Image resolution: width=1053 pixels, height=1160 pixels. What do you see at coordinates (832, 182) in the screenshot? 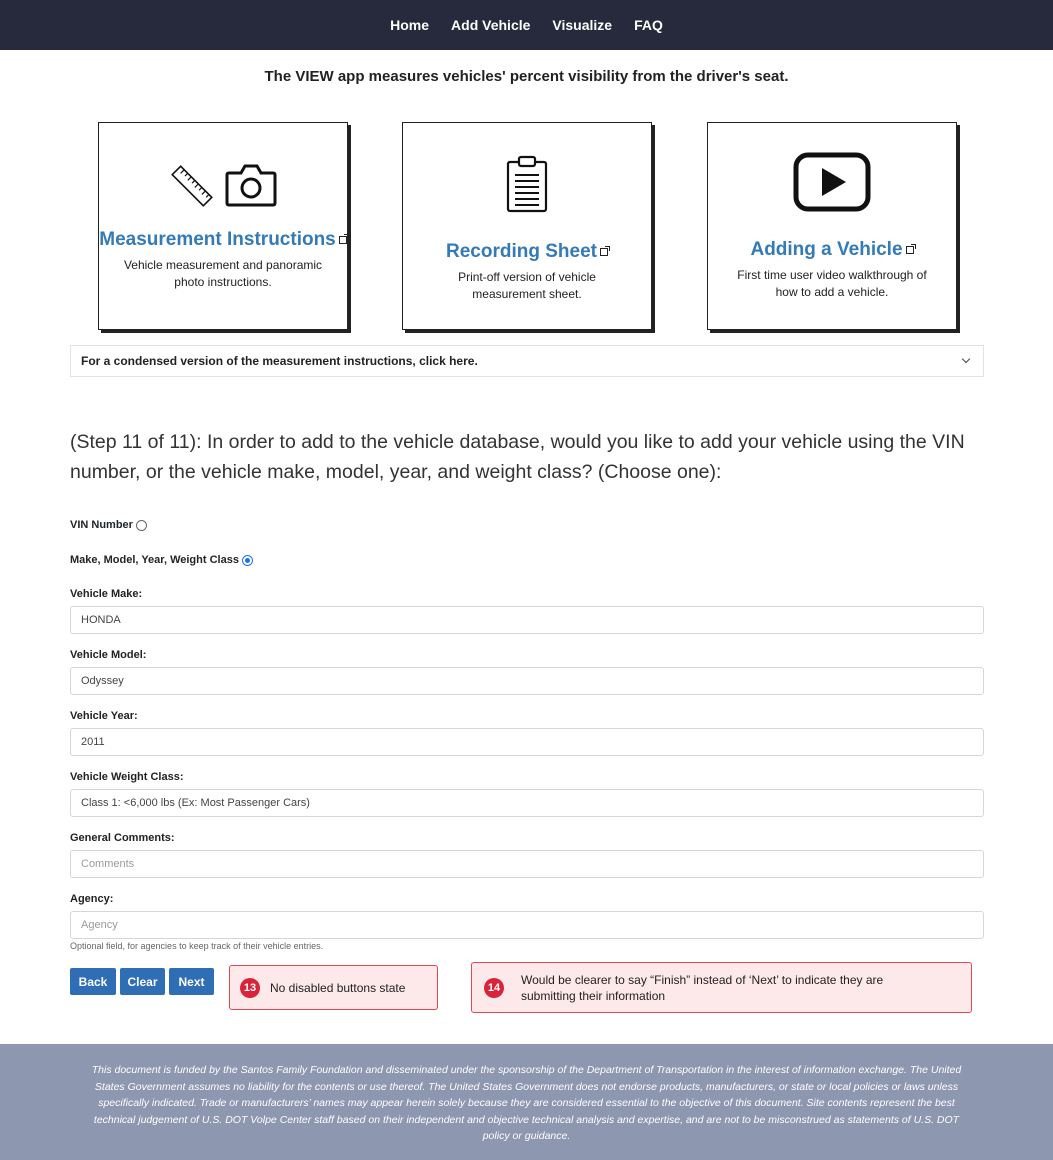
I see `play-video-icon` at bounding box center [832, 182].